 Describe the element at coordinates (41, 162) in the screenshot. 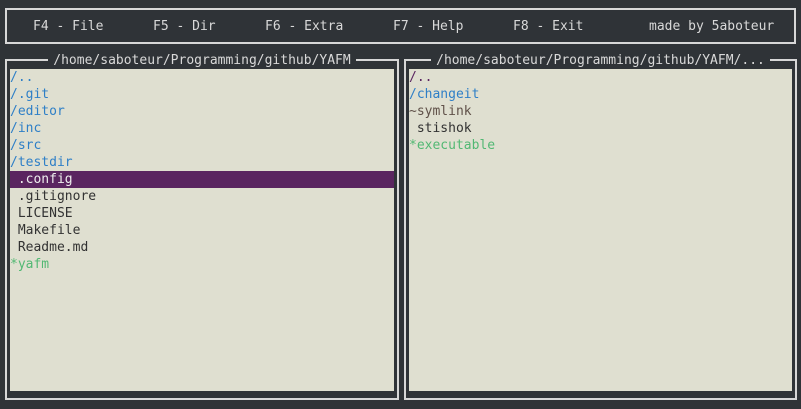

I see `entry-name: /testdir` at that location.